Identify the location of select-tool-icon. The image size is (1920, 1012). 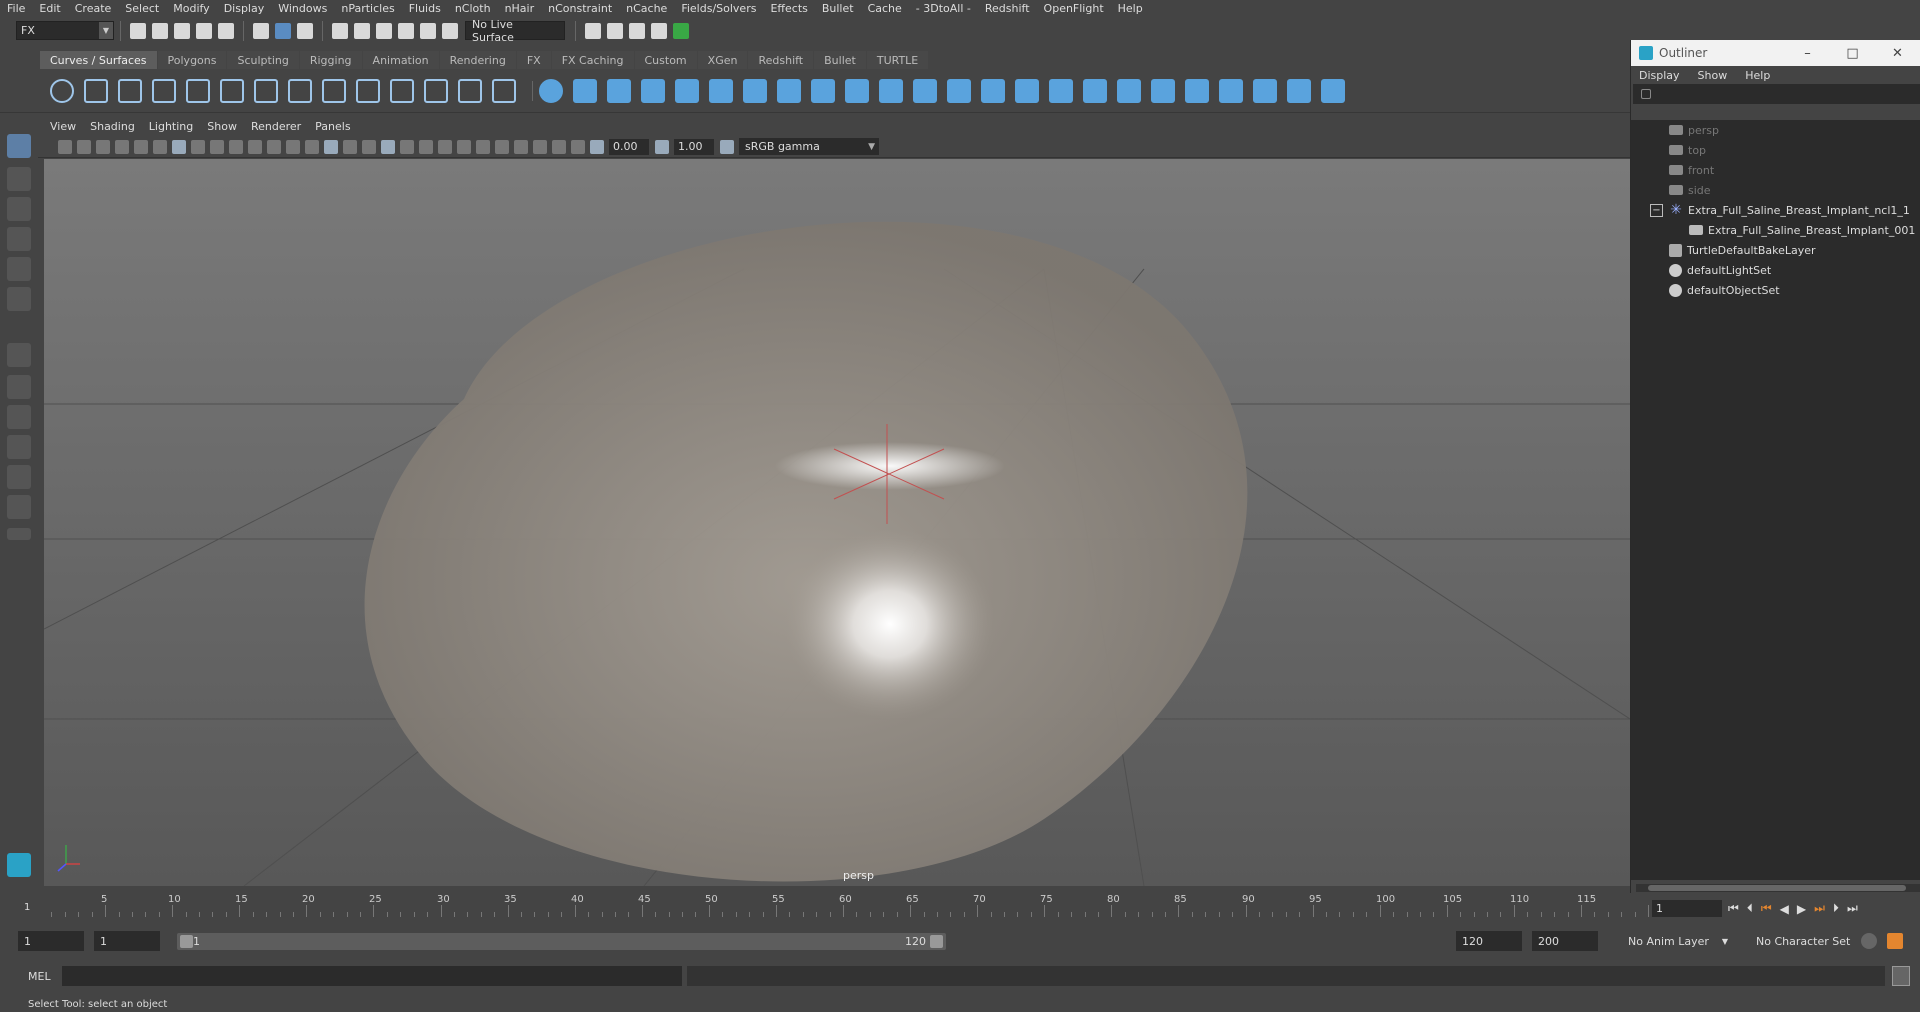
(19, 146).